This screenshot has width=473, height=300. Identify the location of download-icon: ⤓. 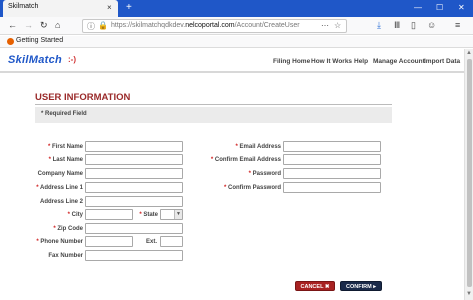
(379, 25).